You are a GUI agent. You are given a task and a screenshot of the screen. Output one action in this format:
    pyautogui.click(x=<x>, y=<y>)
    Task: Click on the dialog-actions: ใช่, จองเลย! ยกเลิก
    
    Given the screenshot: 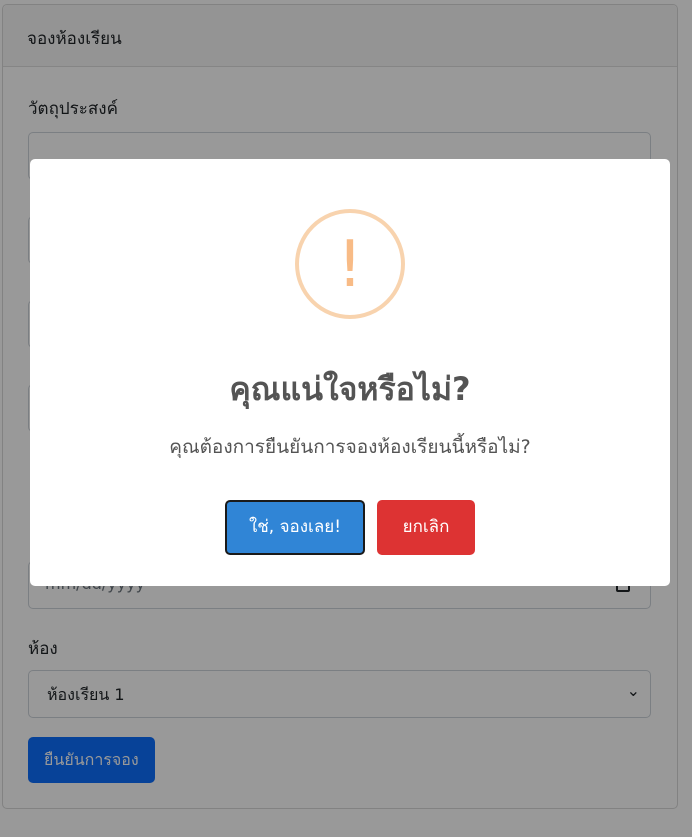 What is the action you would take?
    pyautogui.click(x=350, y=527)
    